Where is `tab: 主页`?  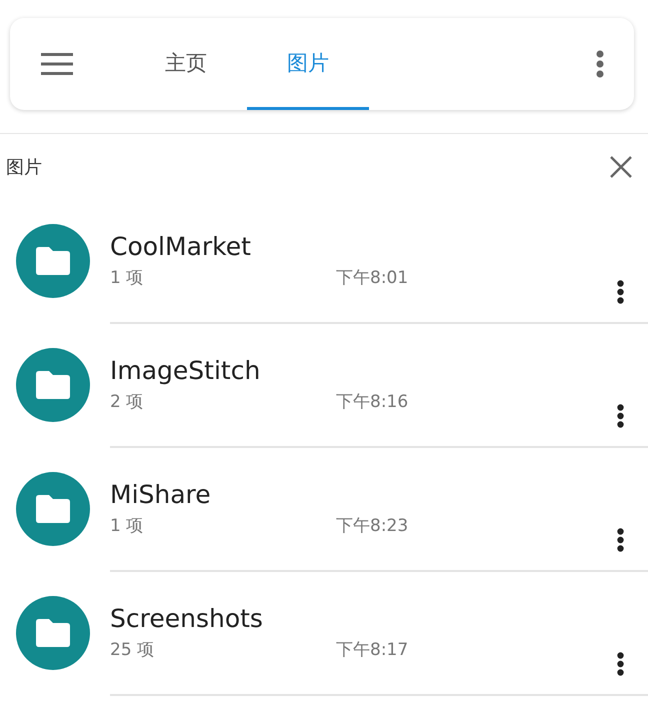 tab: 主页 is located at coordinates (186, 64).